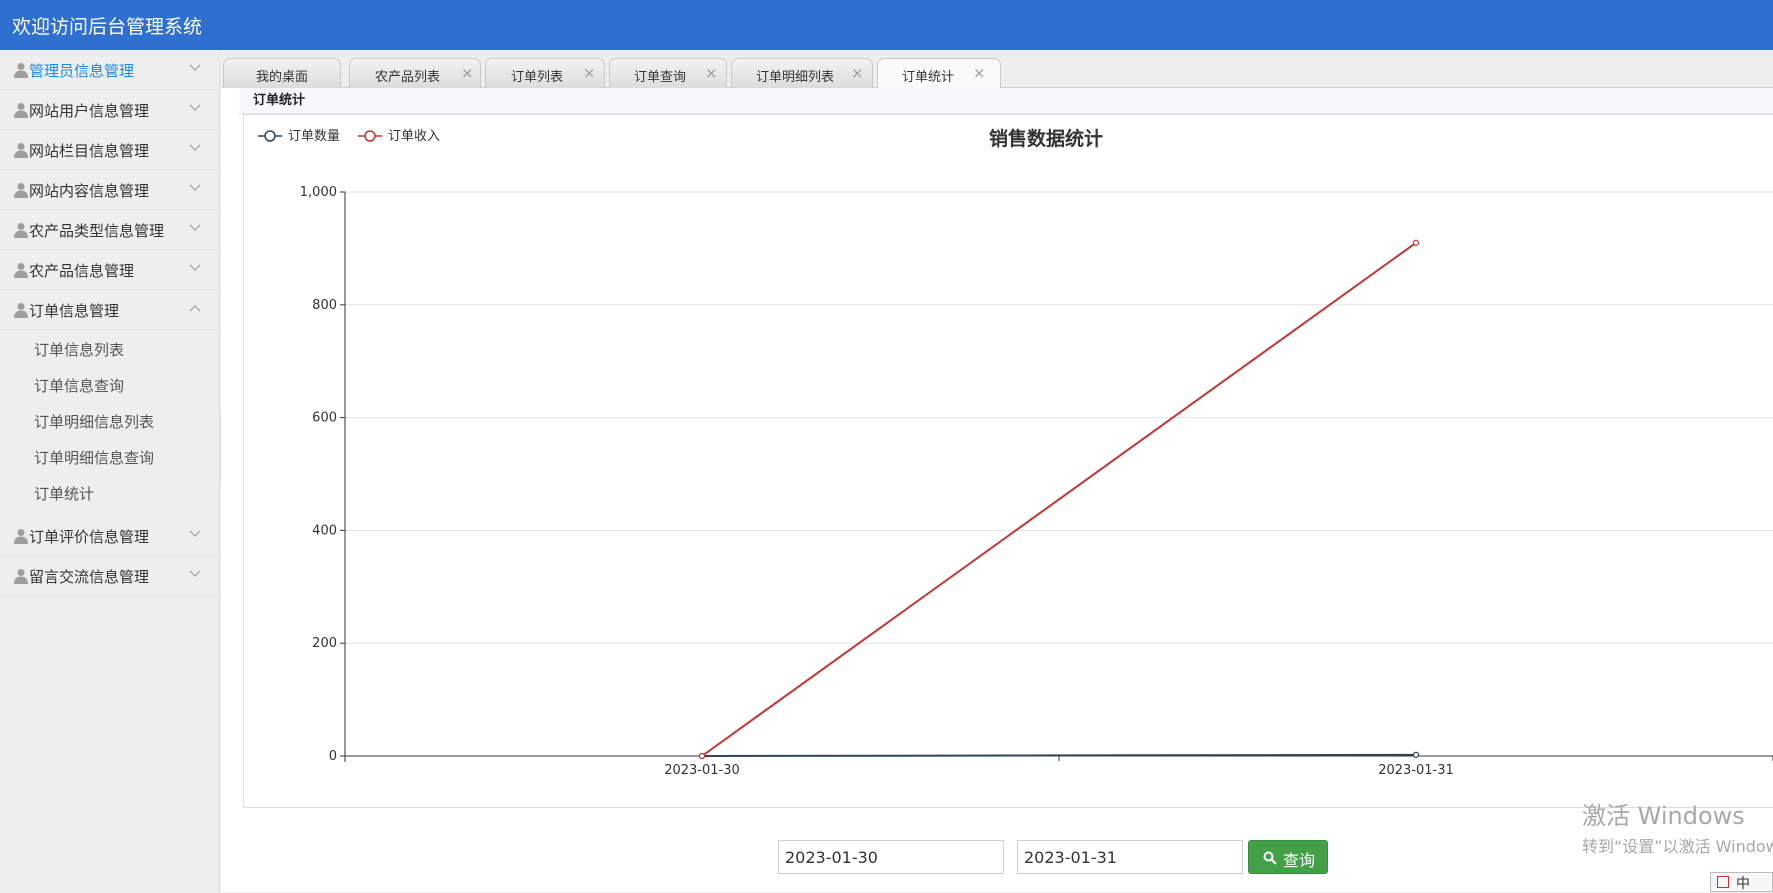 This screenshot has width=1773, height=893. I want to click on submenu-order-detail-list: 订单明细信息列表, so click(109, 422).